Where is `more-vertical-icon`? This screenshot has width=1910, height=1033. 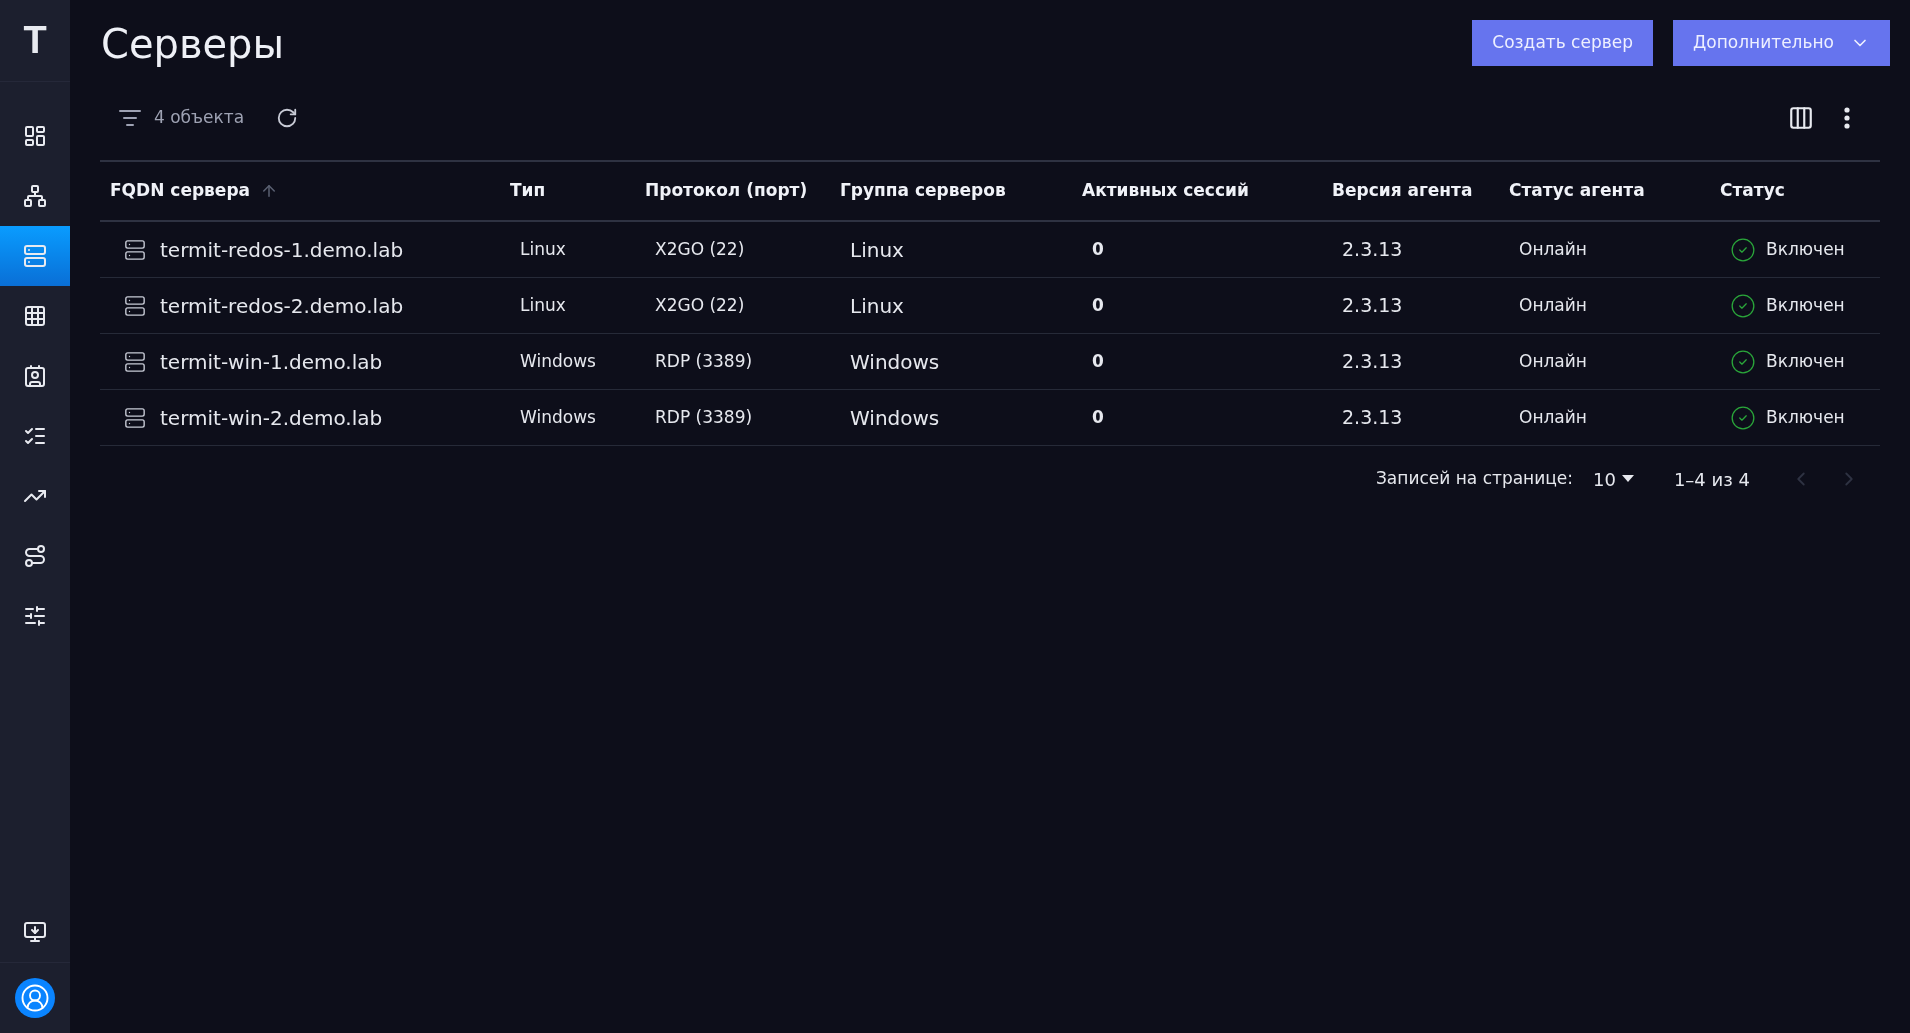
more-vertical-icon is located at coordinates (1847, 118).